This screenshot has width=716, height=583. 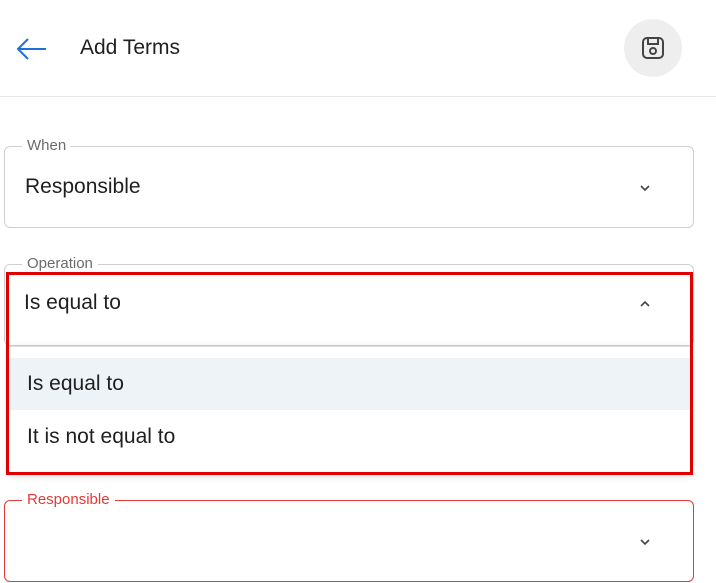 What do you see at coordinates (349, 301) in the screenshot?
I see `operation-selected: Is equal to` at bounding box center [349, 301].